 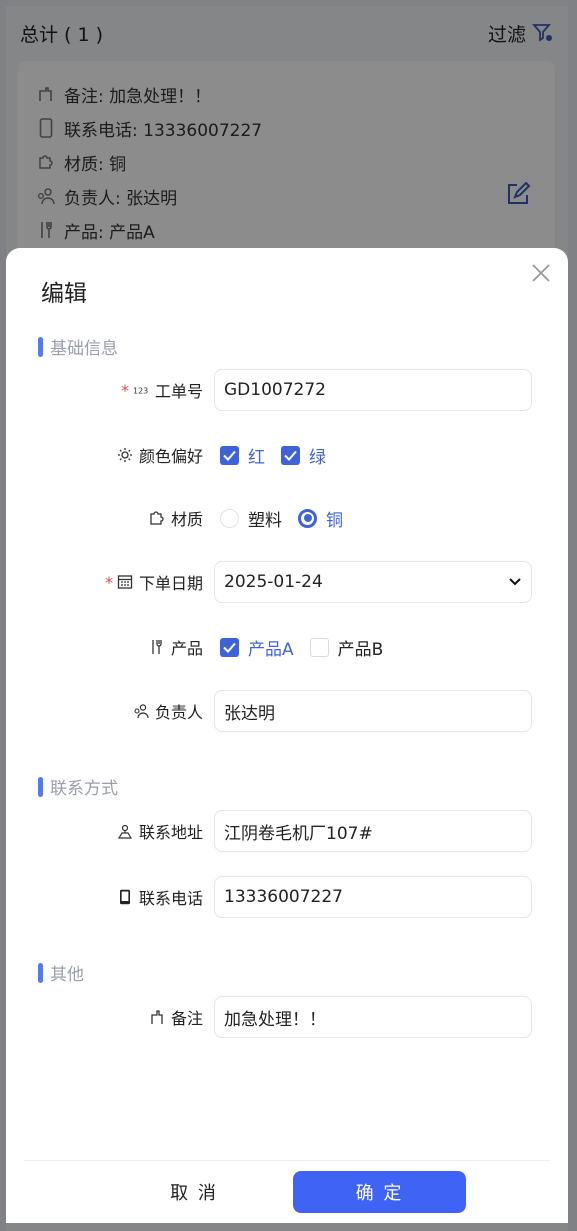 What do you see at coordinates (373, 711) in the screenshot?
I see `owner-input: 张达明` at bounding box center [373, 711].